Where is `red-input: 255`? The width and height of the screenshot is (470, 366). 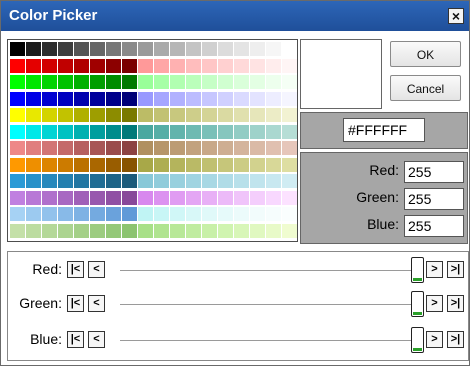 red-input: 255 is located at coordinates (434, 172).